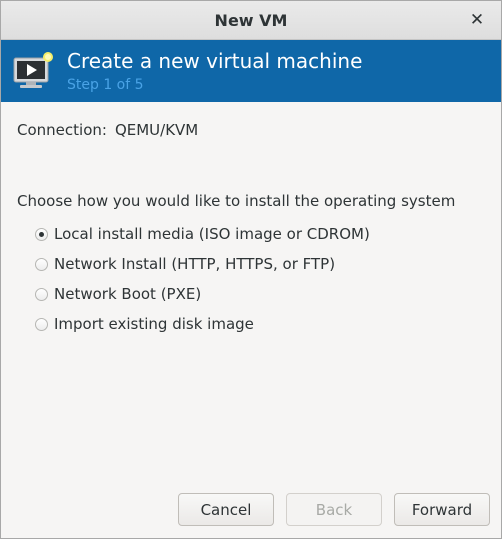 The height and width of the screenshot is (539, 502). Describe the element at coordinates (212, 234) in the screenshot. I see `radio-label: Local install media (ISO image or CDROM)` at that location.